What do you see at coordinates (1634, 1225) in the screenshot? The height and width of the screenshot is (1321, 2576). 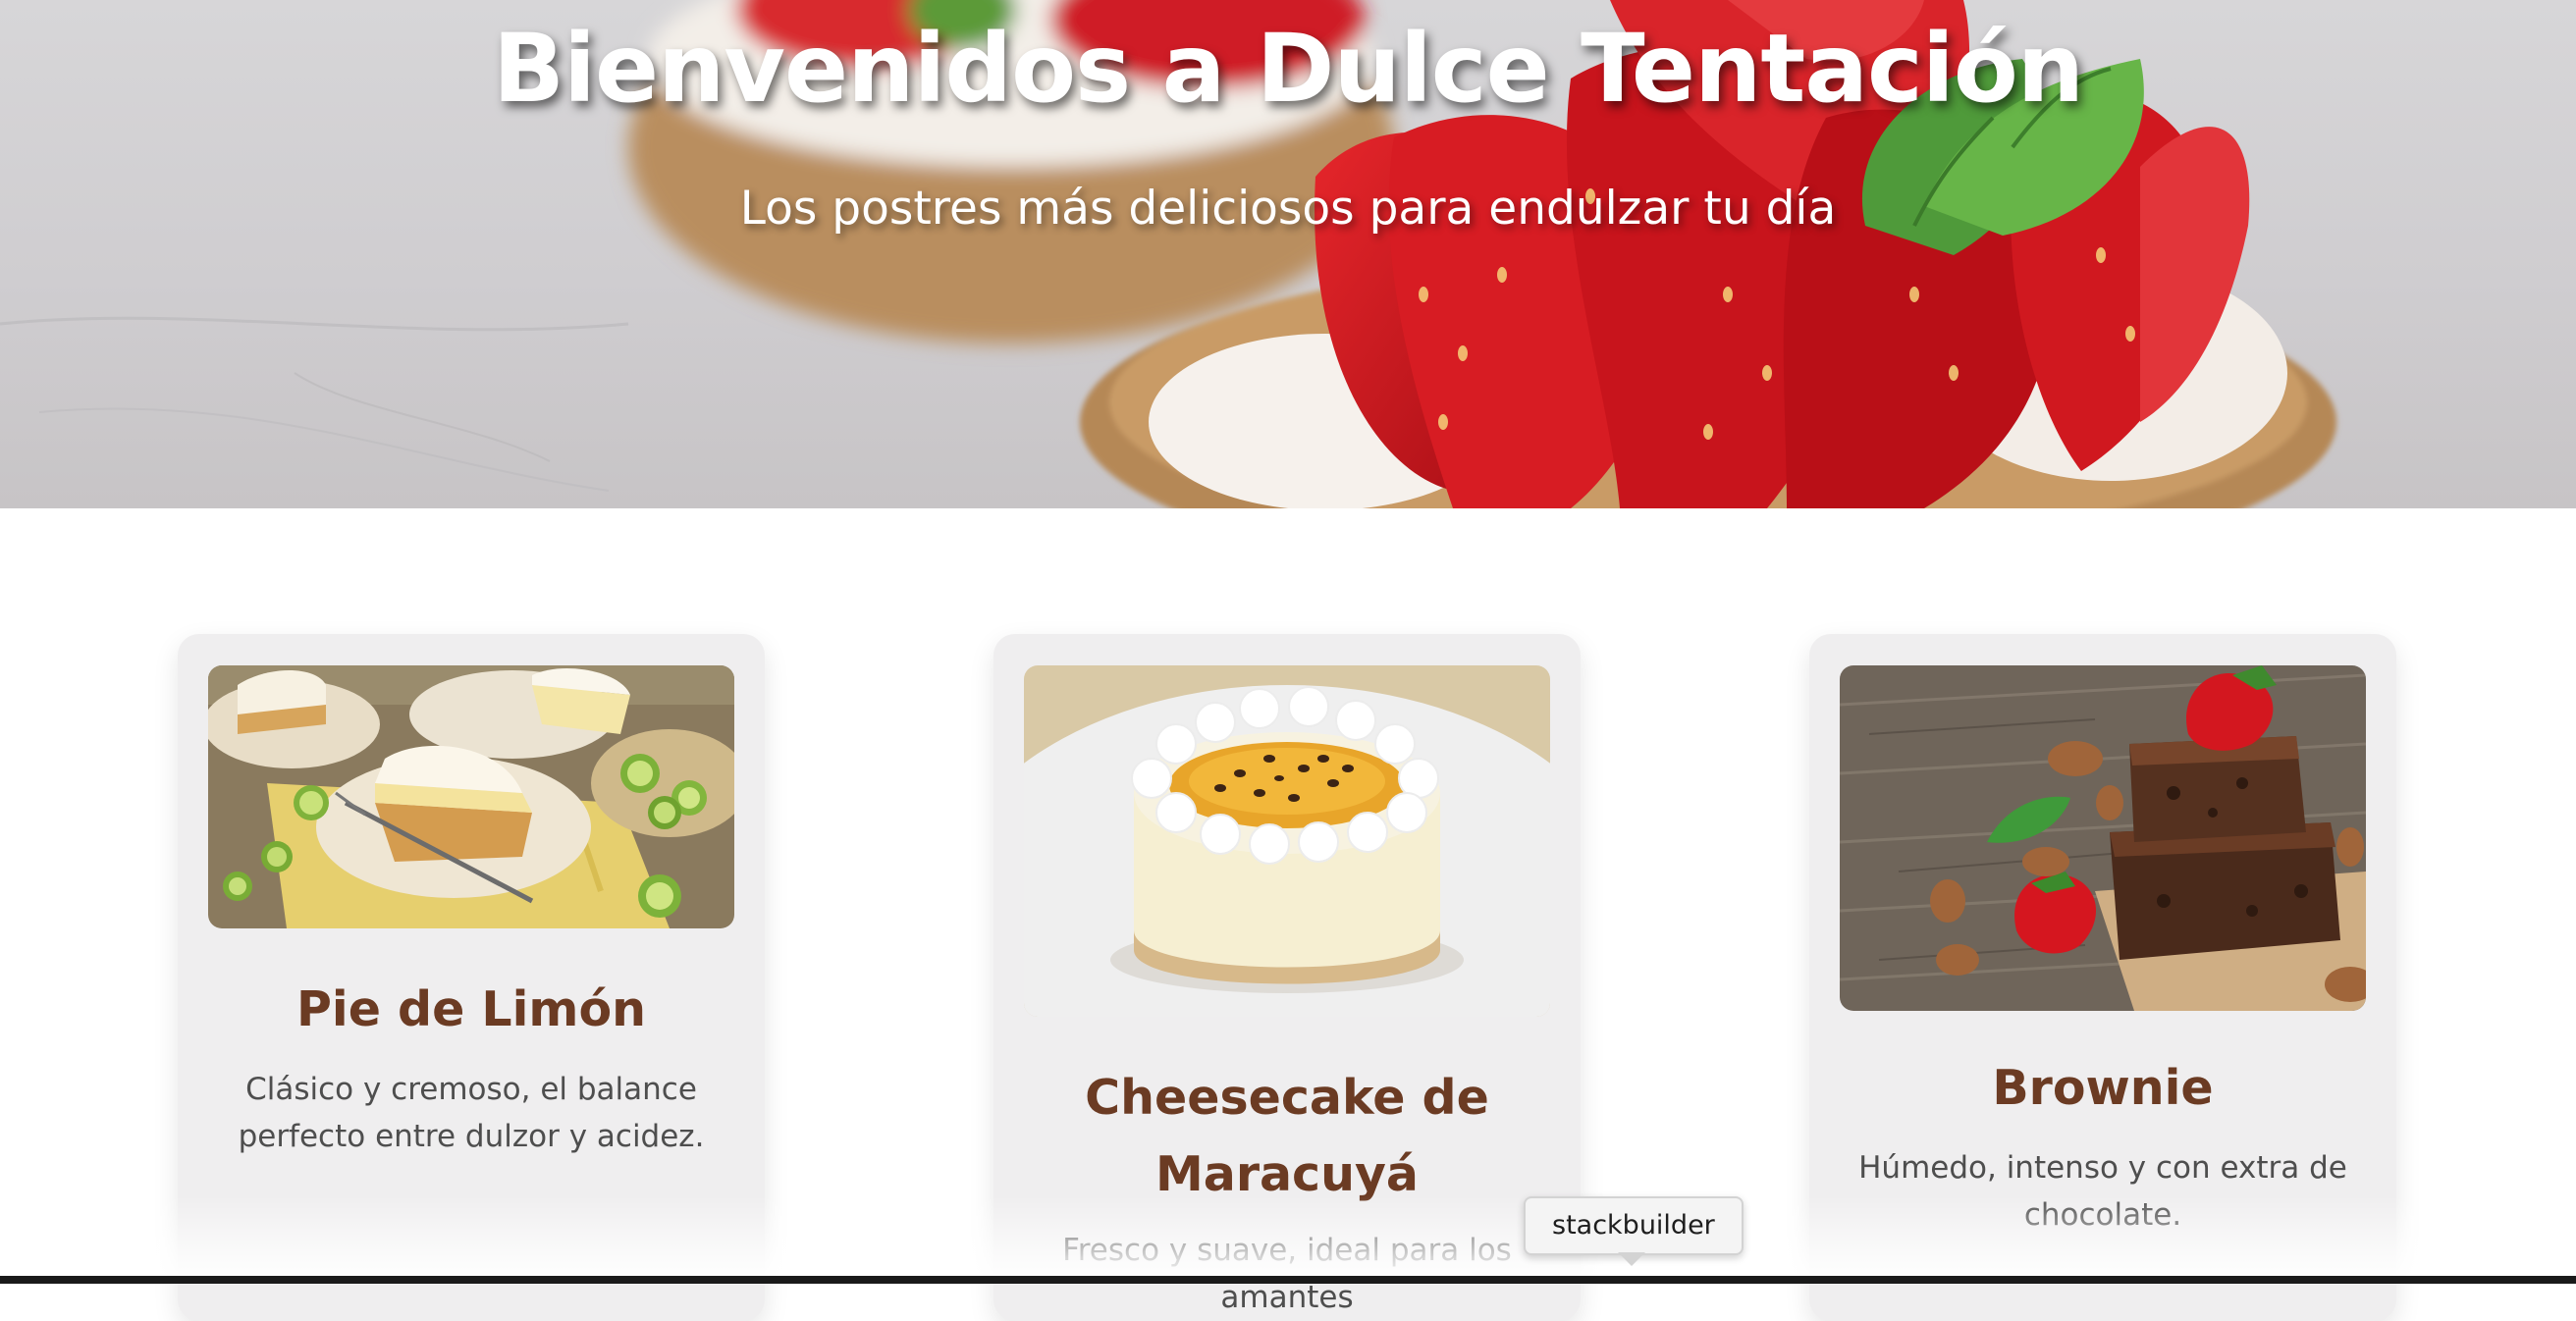 I see `tooltip: stackbuilder` at bounding box center [1634, 1225].